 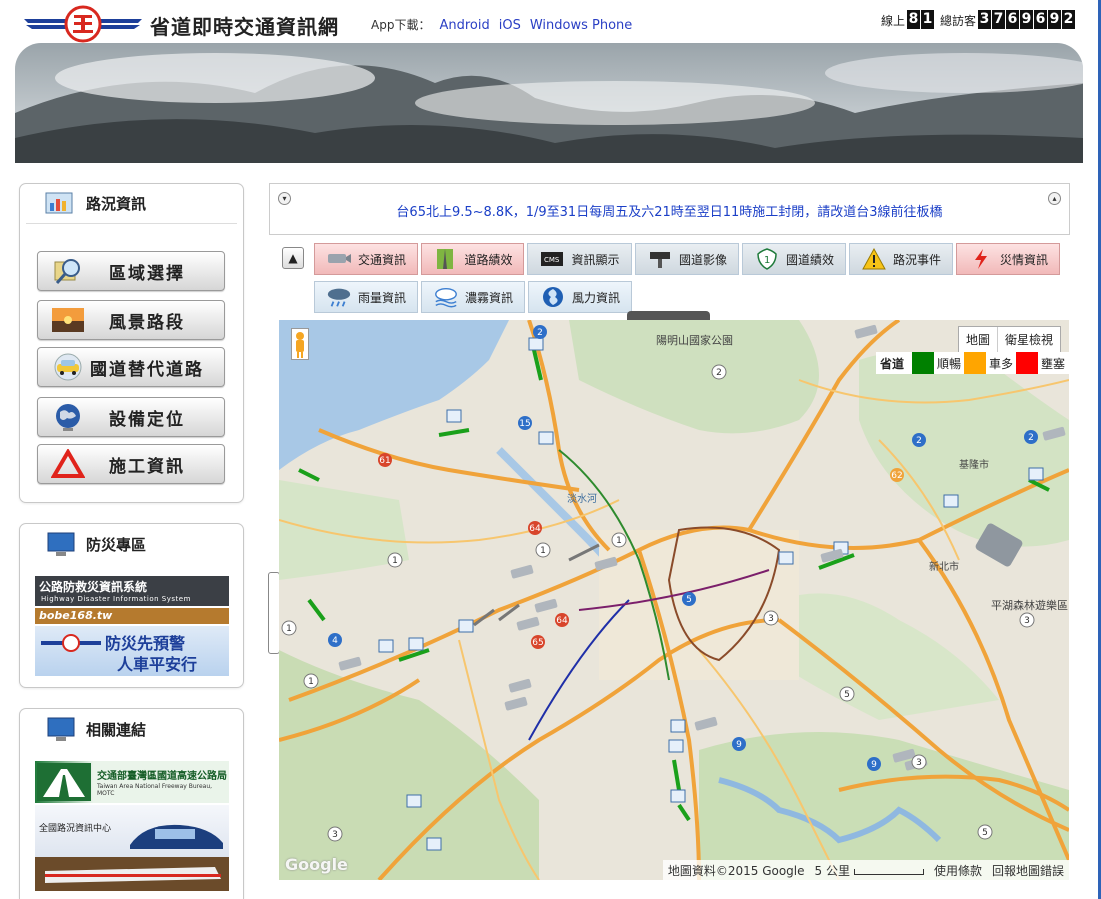 I want to click on construction-info-button: 施工資訊, so click(x=131, y=464).